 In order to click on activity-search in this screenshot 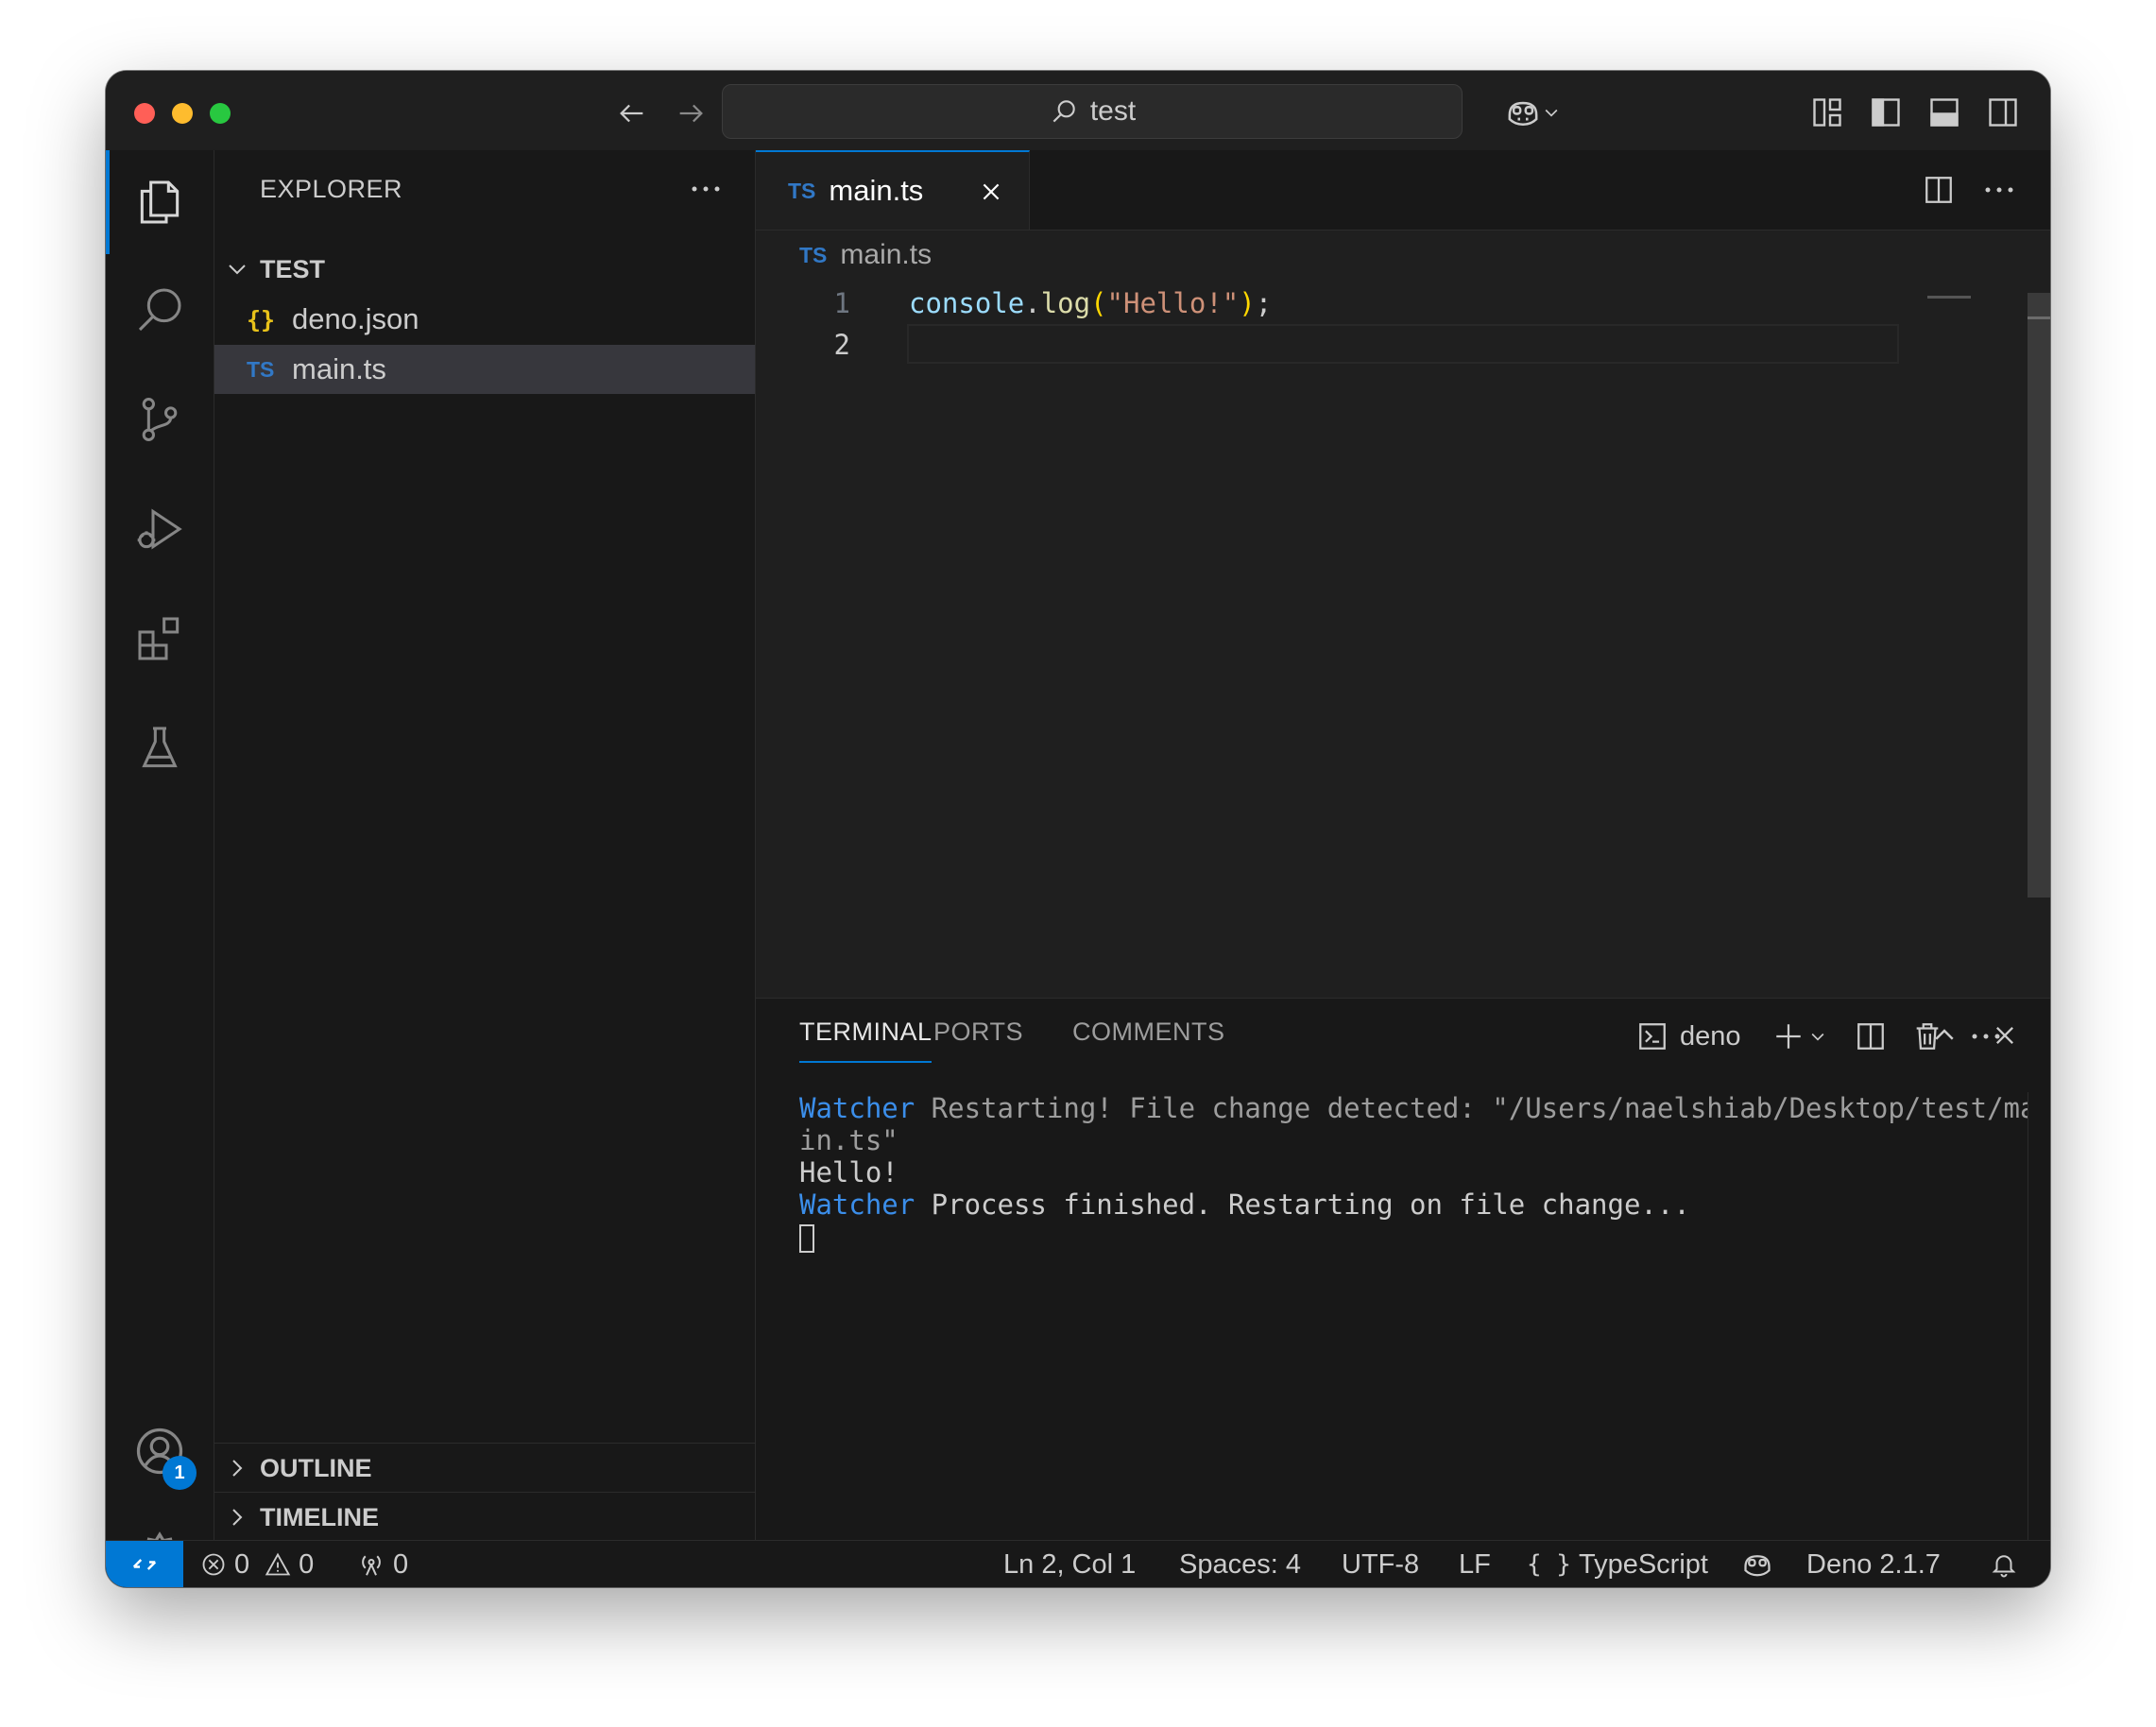, I will do `click(160, 310)`.